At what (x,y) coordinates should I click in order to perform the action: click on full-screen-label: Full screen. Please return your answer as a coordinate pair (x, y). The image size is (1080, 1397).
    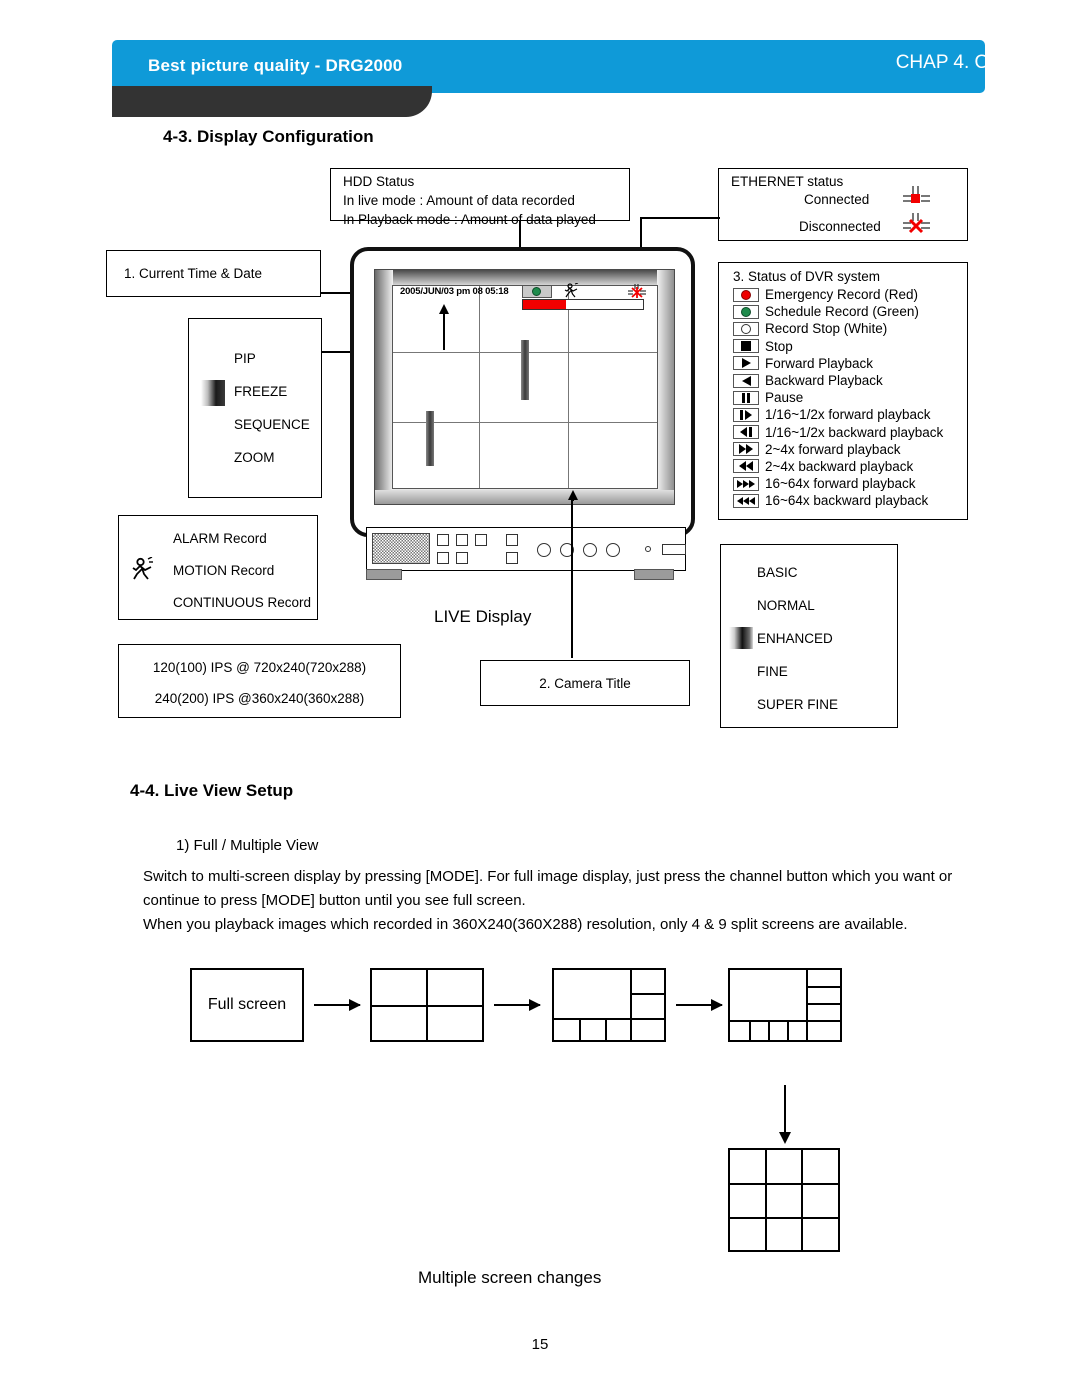
    Looking at the image, I should click on (247, 1004).